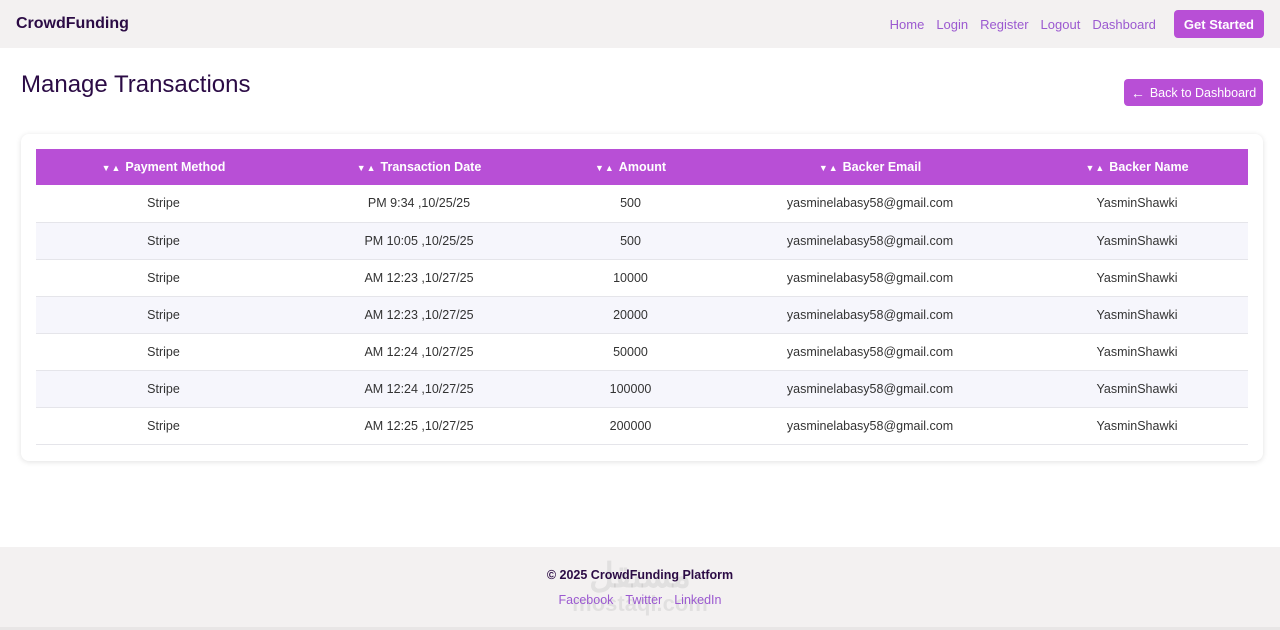 This screenshot has width=1280, height=630. Describe the element at coordinates (586, 600) in the screenshot. I see `footer-link-facebook: Facebook` at that location.